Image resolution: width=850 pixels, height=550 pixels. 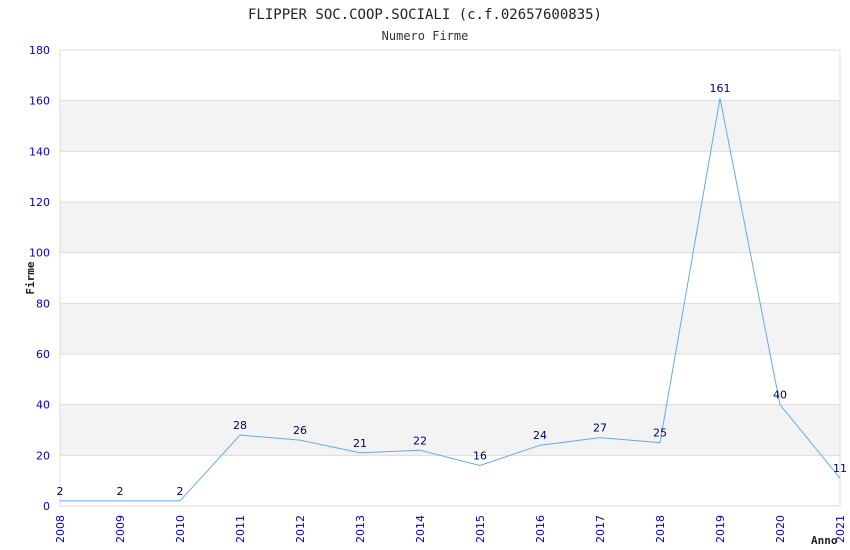 What do you see at coordinates (46, 506) in the screenshot?
I see `y-tick-label: 0` at bounding box center [46, 506].